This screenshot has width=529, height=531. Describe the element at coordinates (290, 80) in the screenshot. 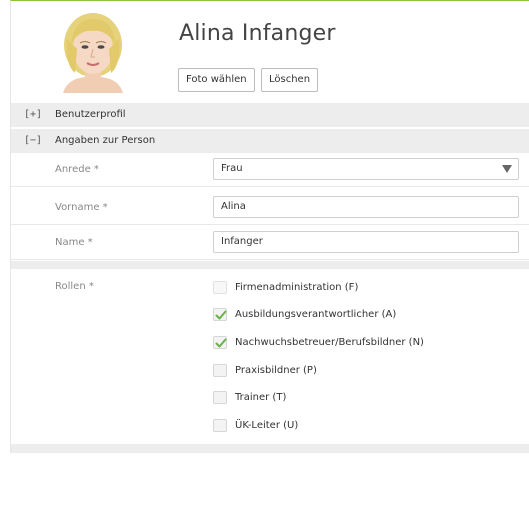

I see `delete-photo-button: Löschen` at that location.